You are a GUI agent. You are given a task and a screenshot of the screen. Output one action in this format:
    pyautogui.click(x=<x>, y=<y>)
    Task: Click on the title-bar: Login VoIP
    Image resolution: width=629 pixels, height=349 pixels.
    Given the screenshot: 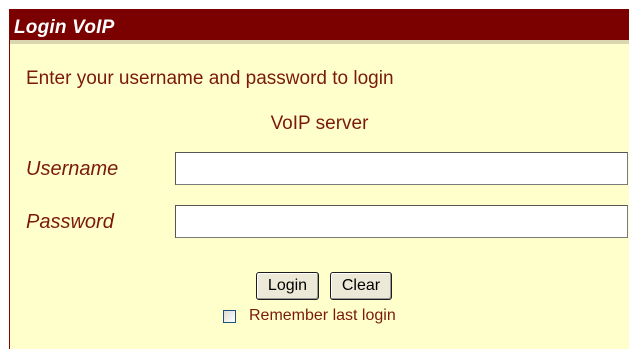 What is the action you would take?
    pyautogui.click(x=319, y=26)
    